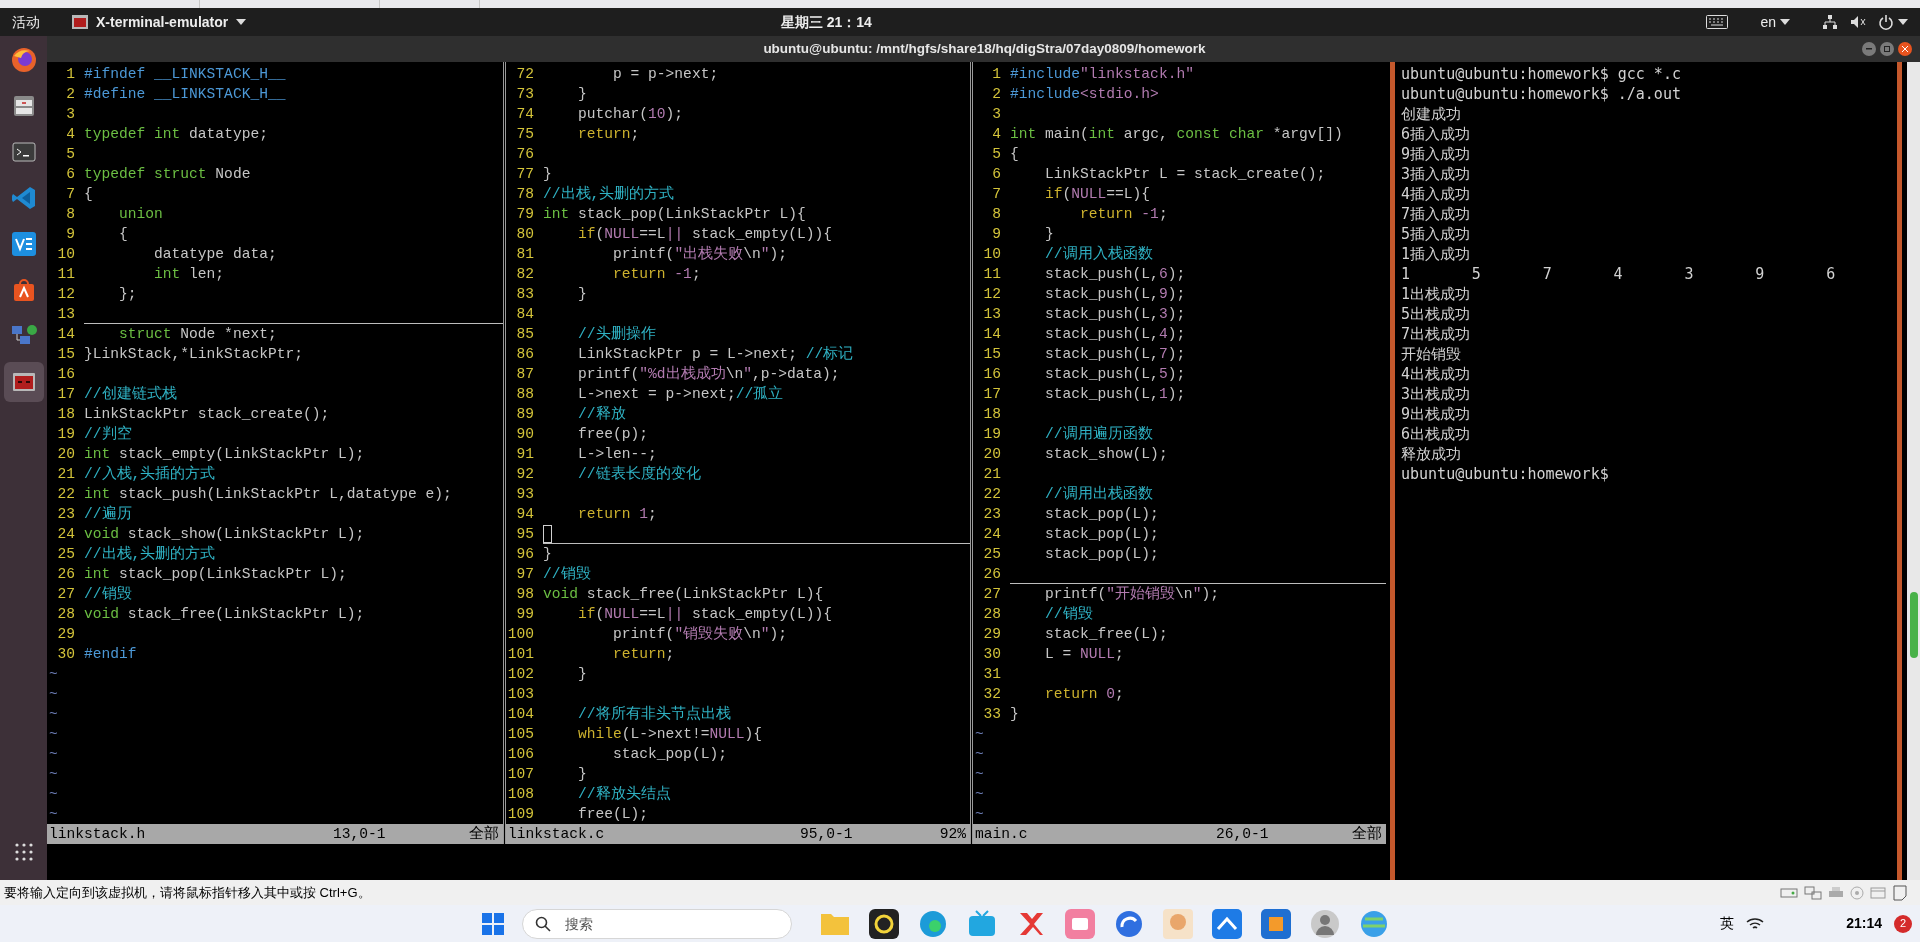 The image size is (1920, 942). Describe the element at coordinates (525, 194) in the screenshot. I see `line-number: 78` at that location.